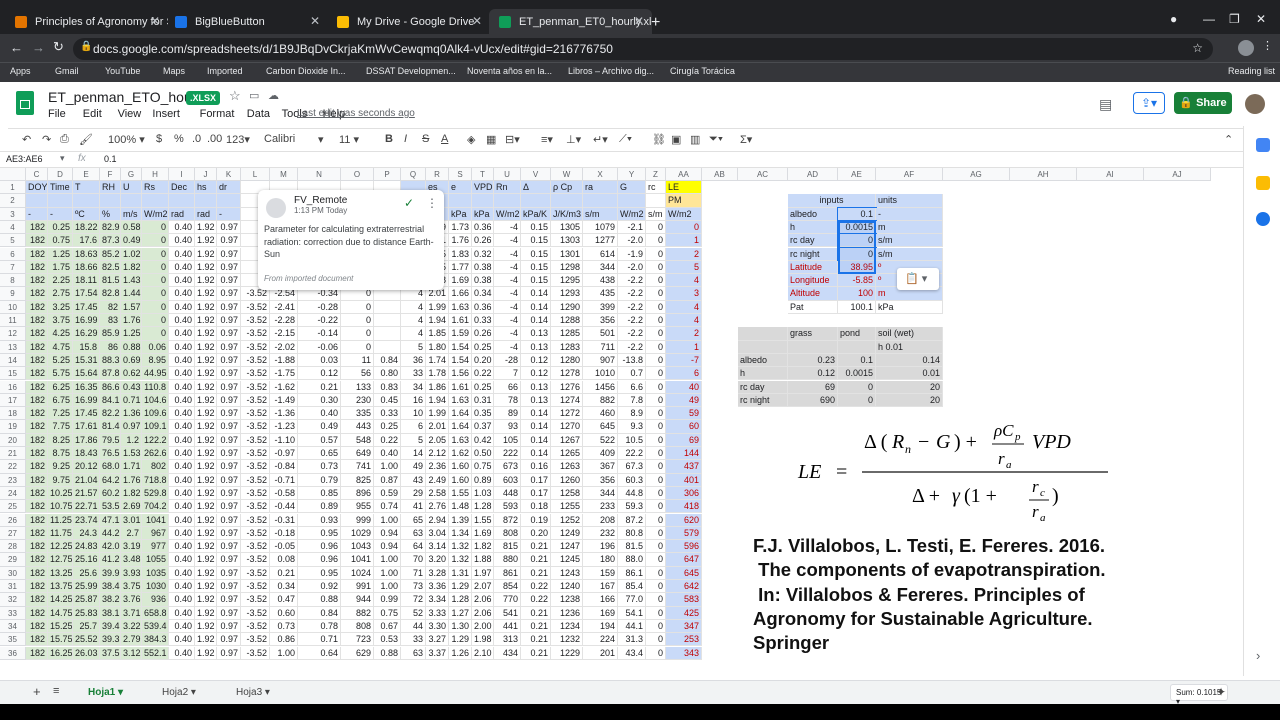 This screenshot has width=1280, height=720. Describe the element at coordinates (37, 691) in the screenshot. I see `add-sheet-icon: +` at that location.